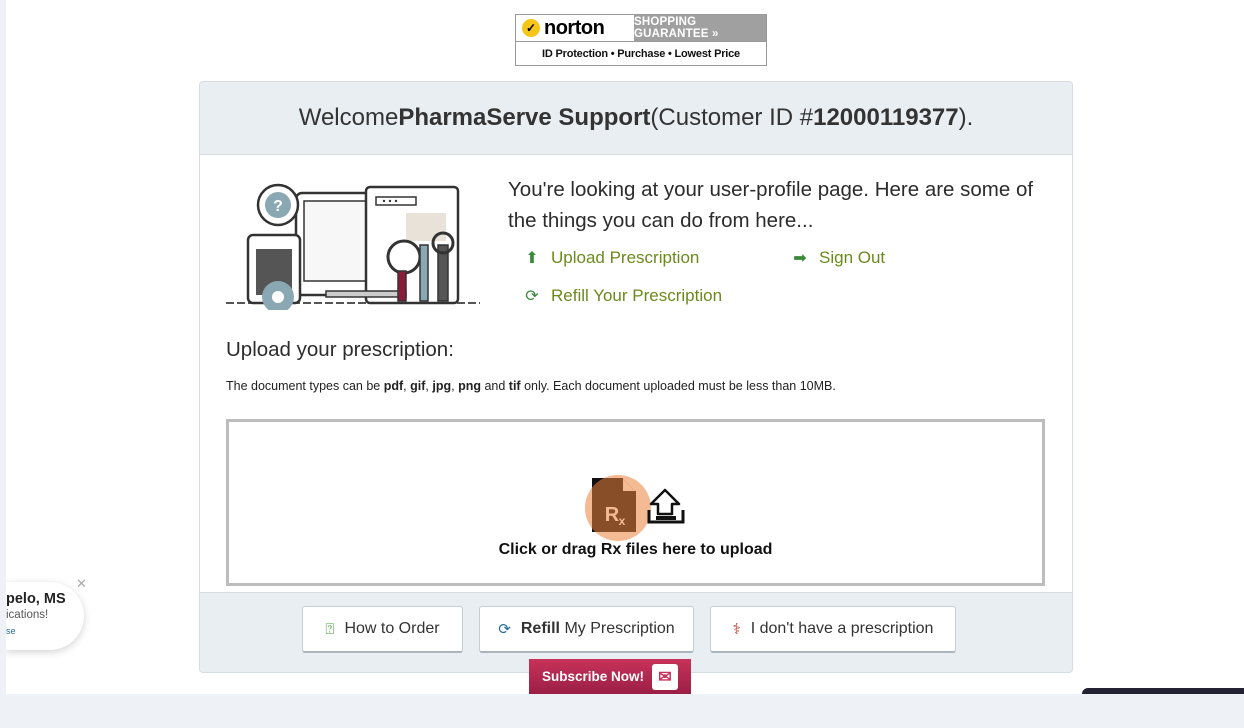 The width and height of the screenshot is (1244, 728). Describe the element at coordinates (736, 629) in the screenshot. I see `doctor-icon: ⚕` at that location.